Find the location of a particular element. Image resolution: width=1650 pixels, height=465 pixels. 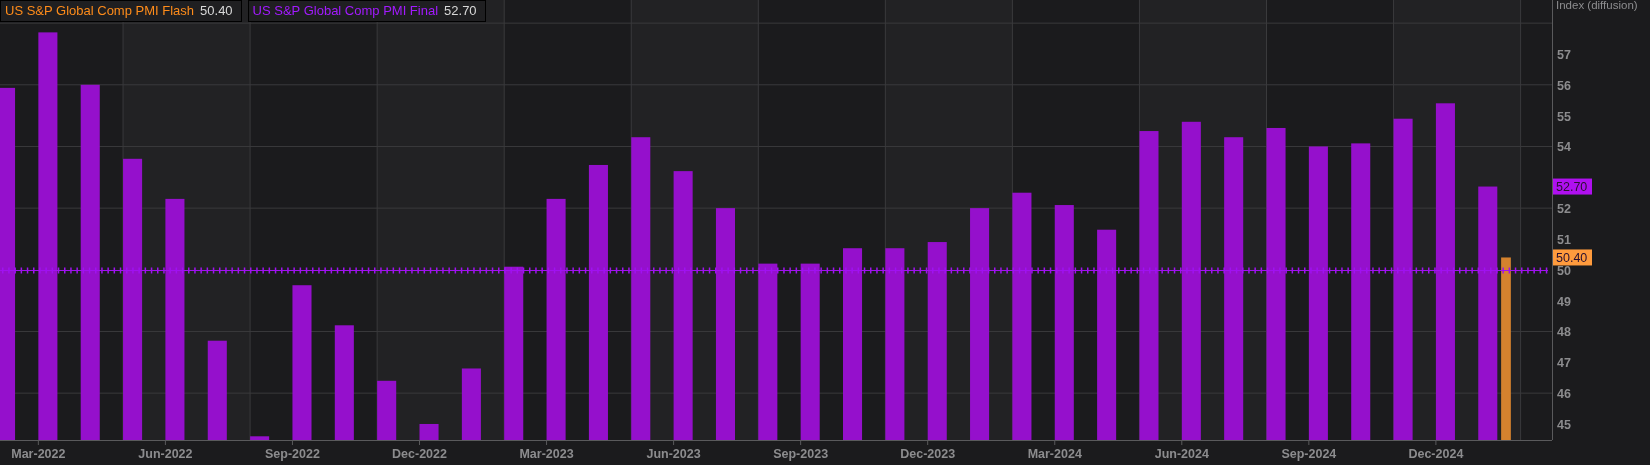

y-axis-label: 57 is located at coordinates (1564, 54).